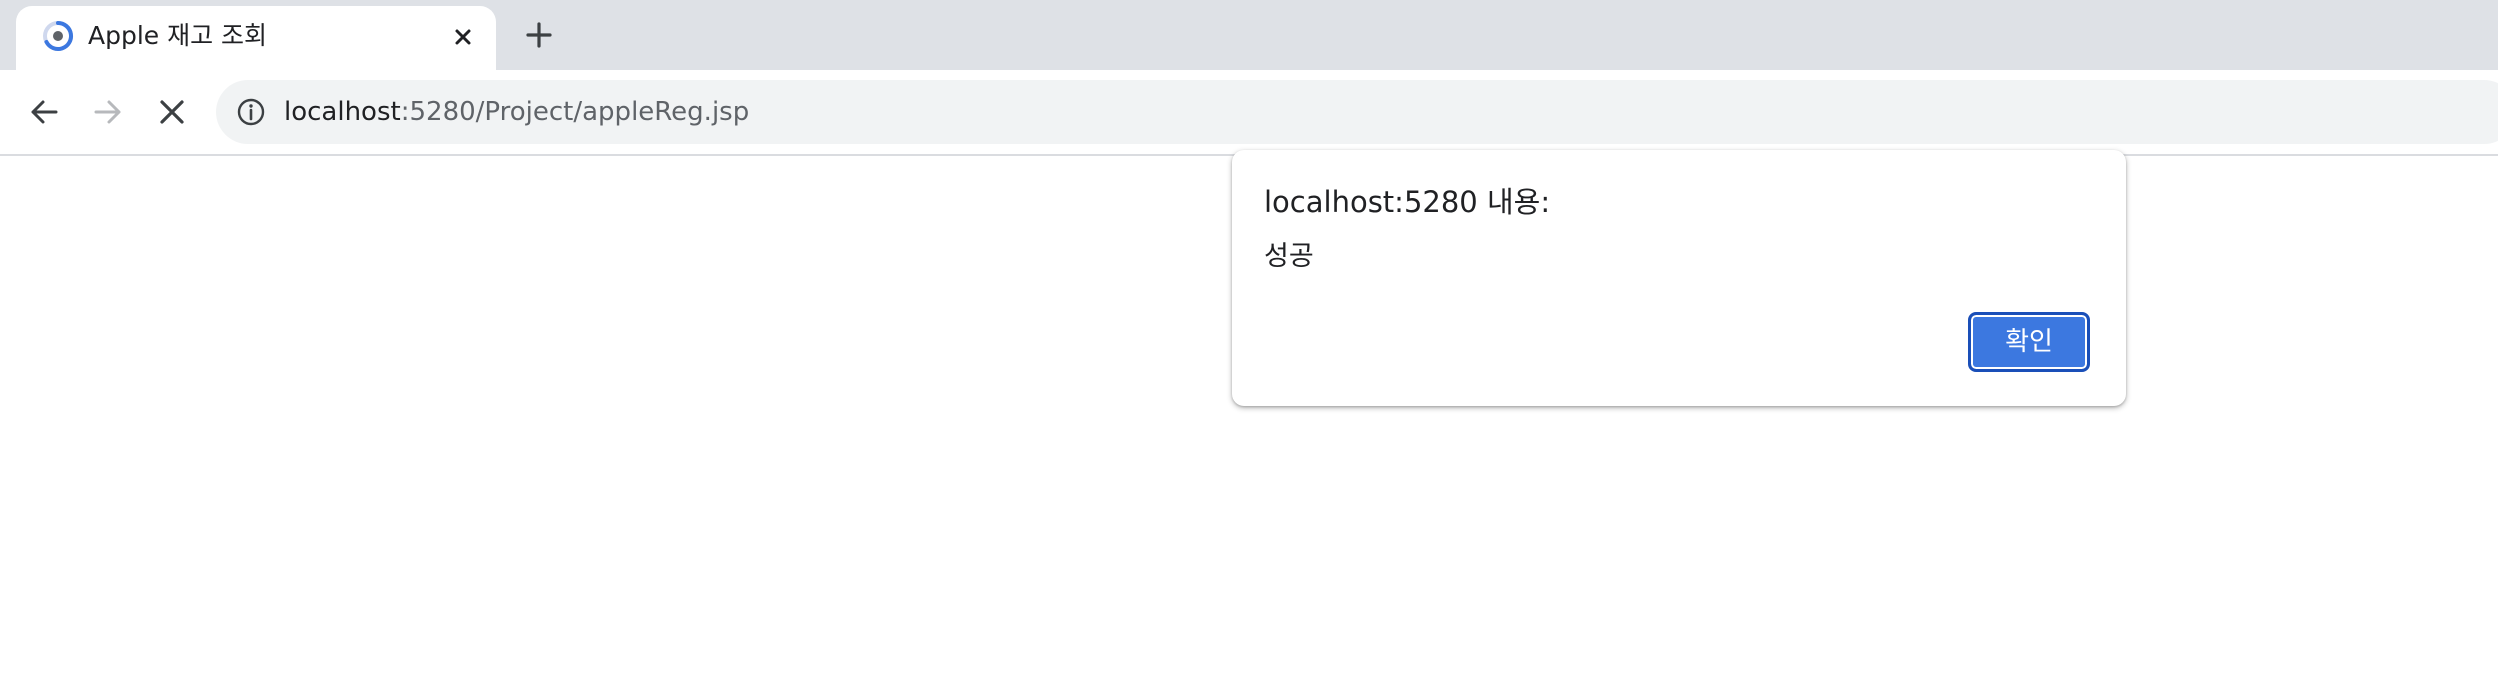 The image size is (2498, 692). Describe the element at coordinates (1407, 202) in the screenshot. I see `dialog-title: localhost:5280 내용:` at that location.